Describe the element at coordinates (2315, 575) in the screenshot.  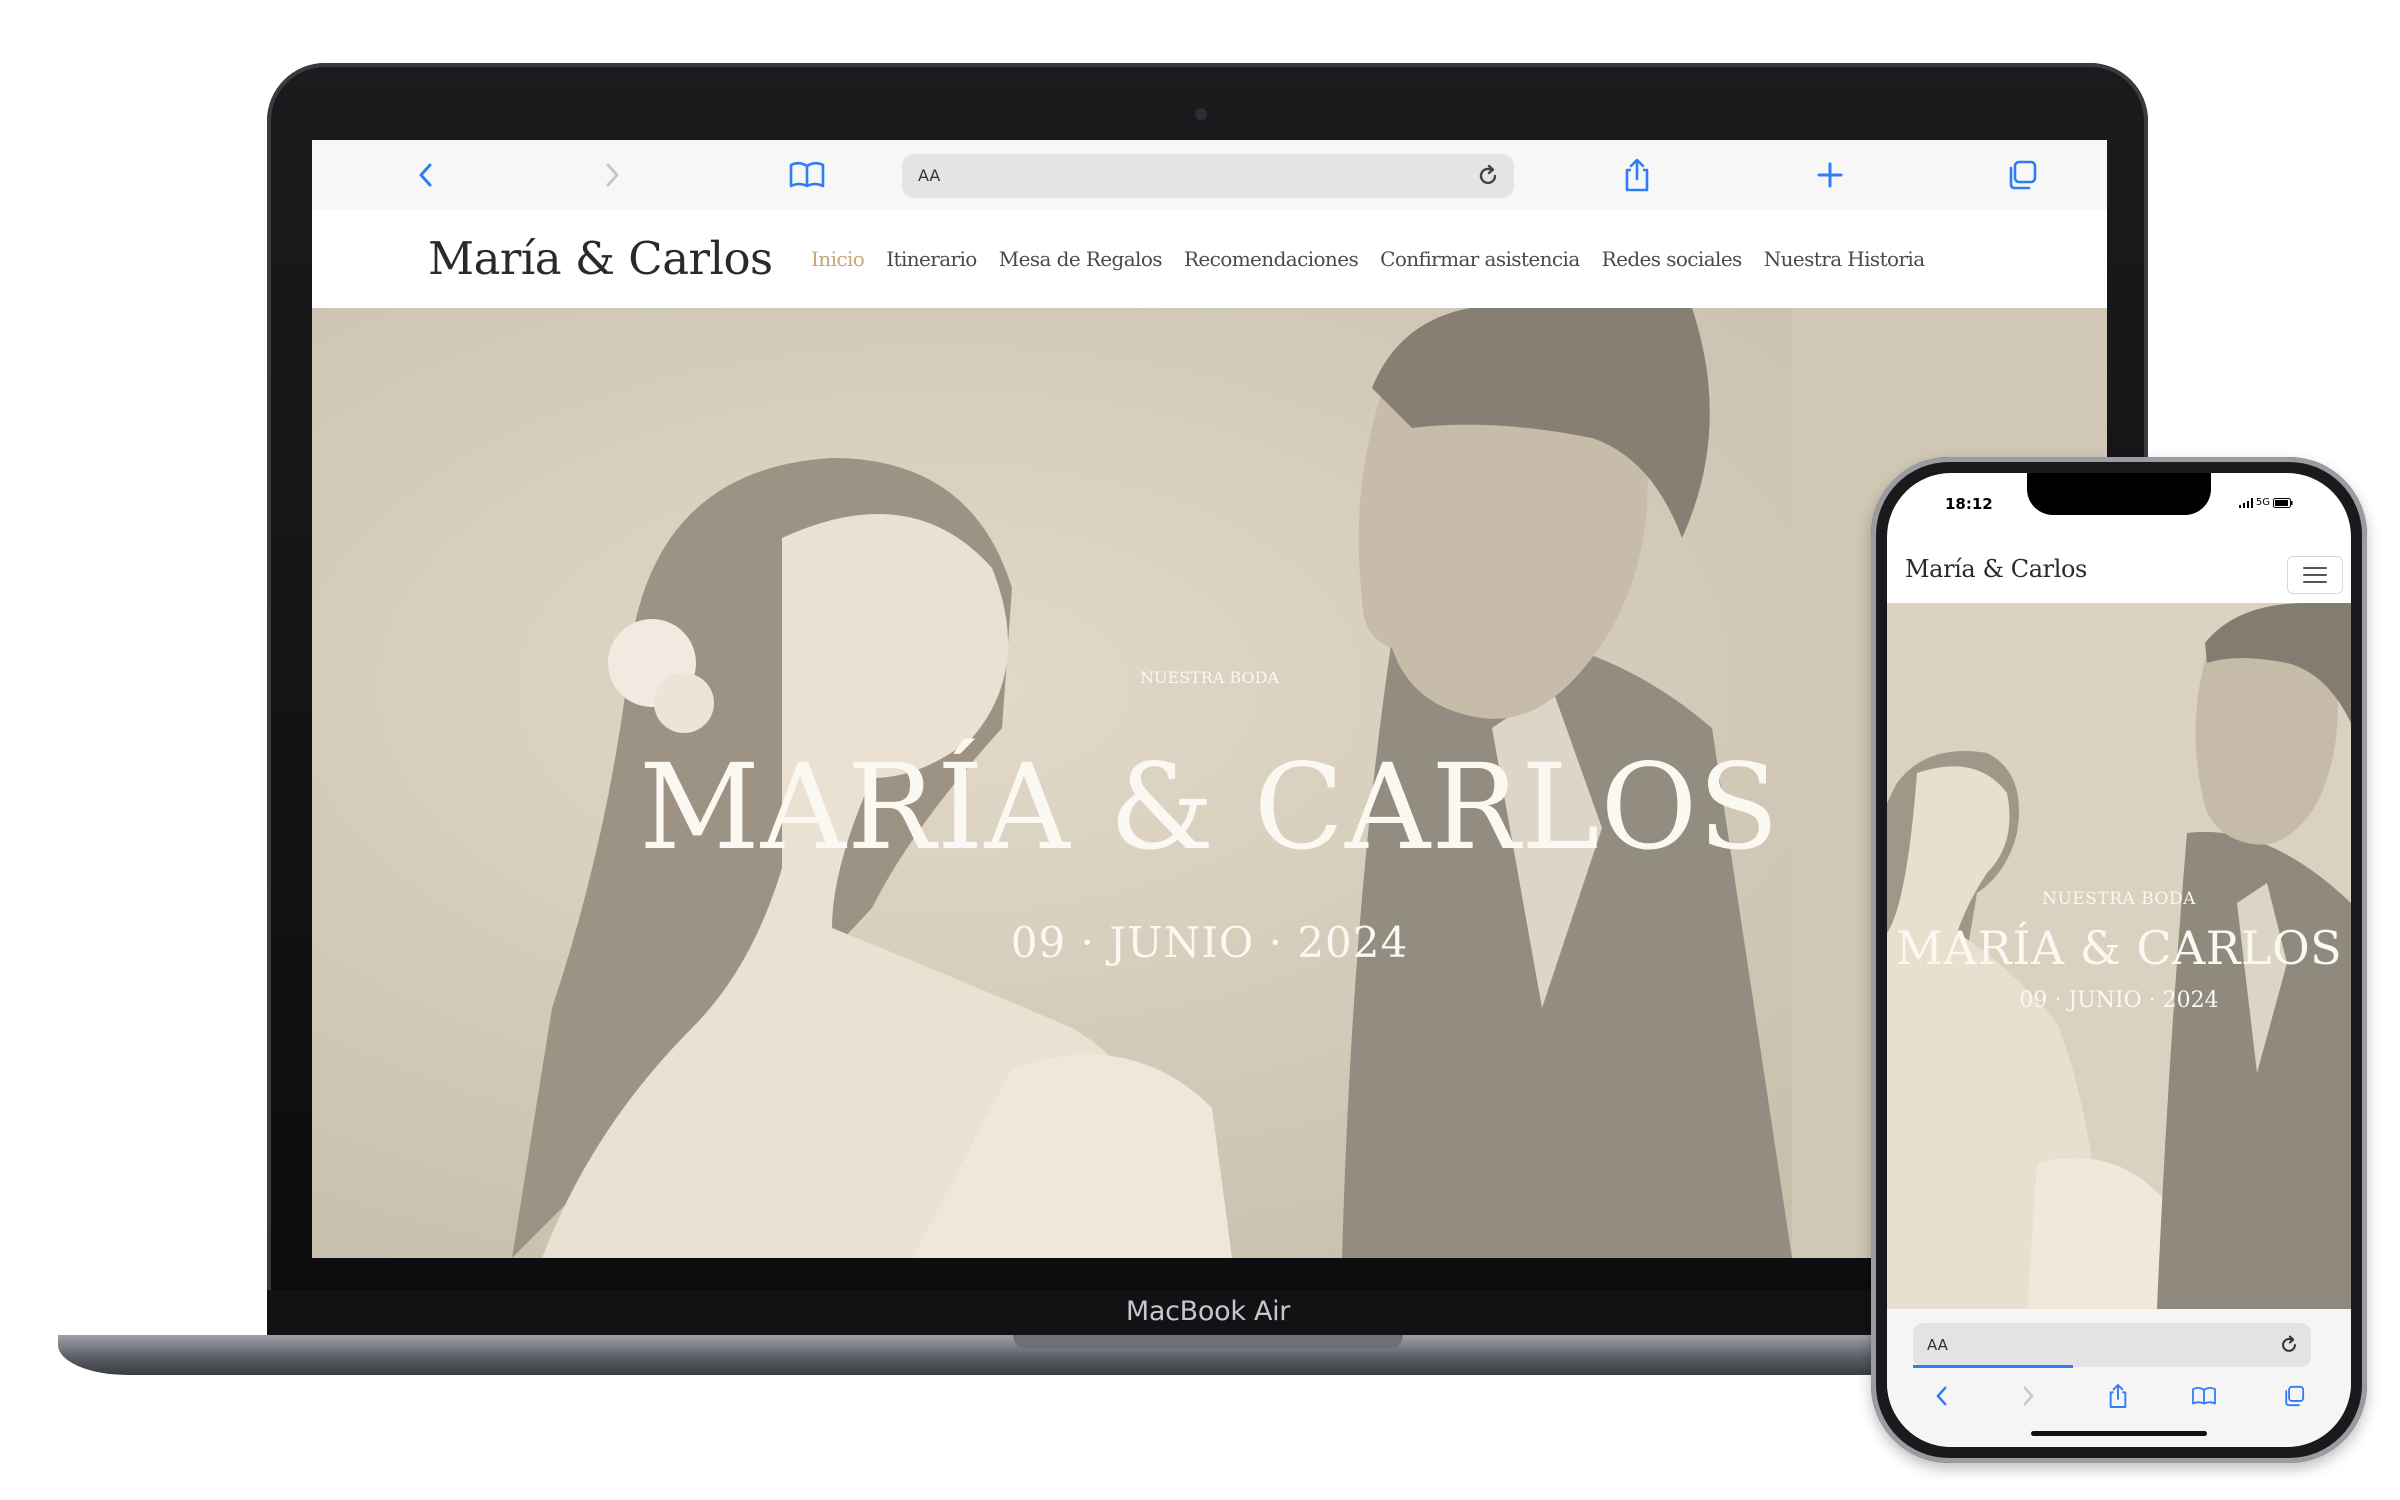
I see `hamburger-menu-icon` at that location.